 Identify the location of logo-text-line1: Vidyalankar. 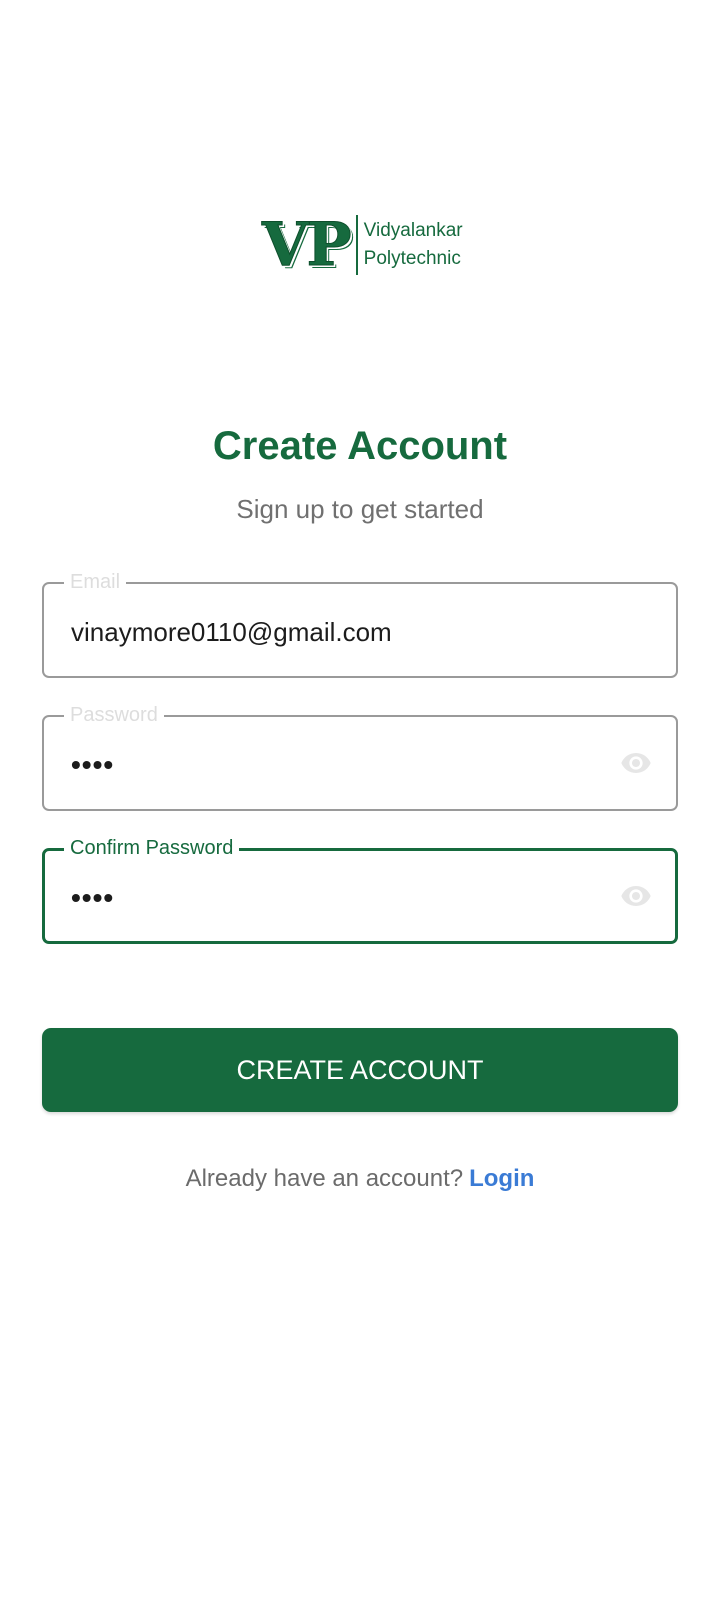
(413, 230).